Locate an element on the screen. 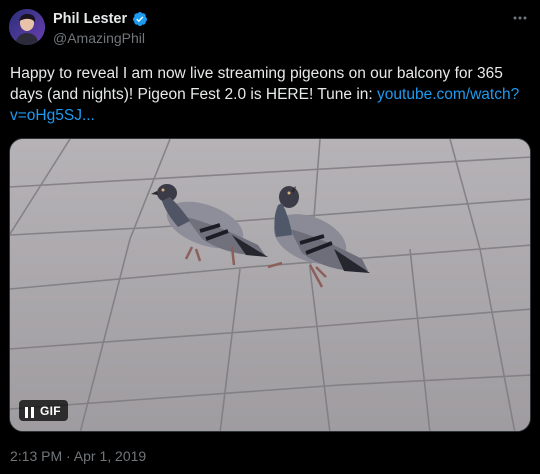 The image size is (540, 474). tweet-timestamp: 2:13 PM · Apr 1, 2019 is located at coordinates (78, 456).